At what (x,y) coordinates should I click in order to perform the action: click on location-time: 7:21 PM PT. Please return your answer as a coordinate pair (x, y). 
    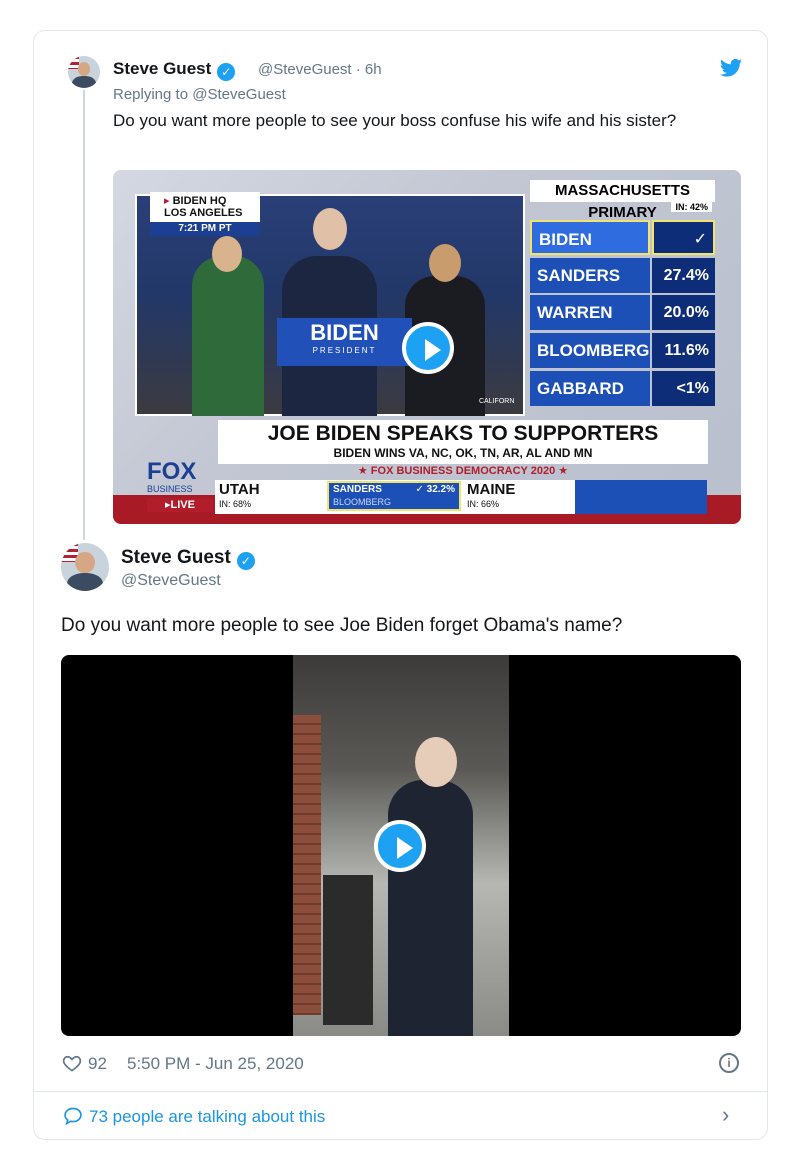
    Looking at the image, I should click on (205, 229).